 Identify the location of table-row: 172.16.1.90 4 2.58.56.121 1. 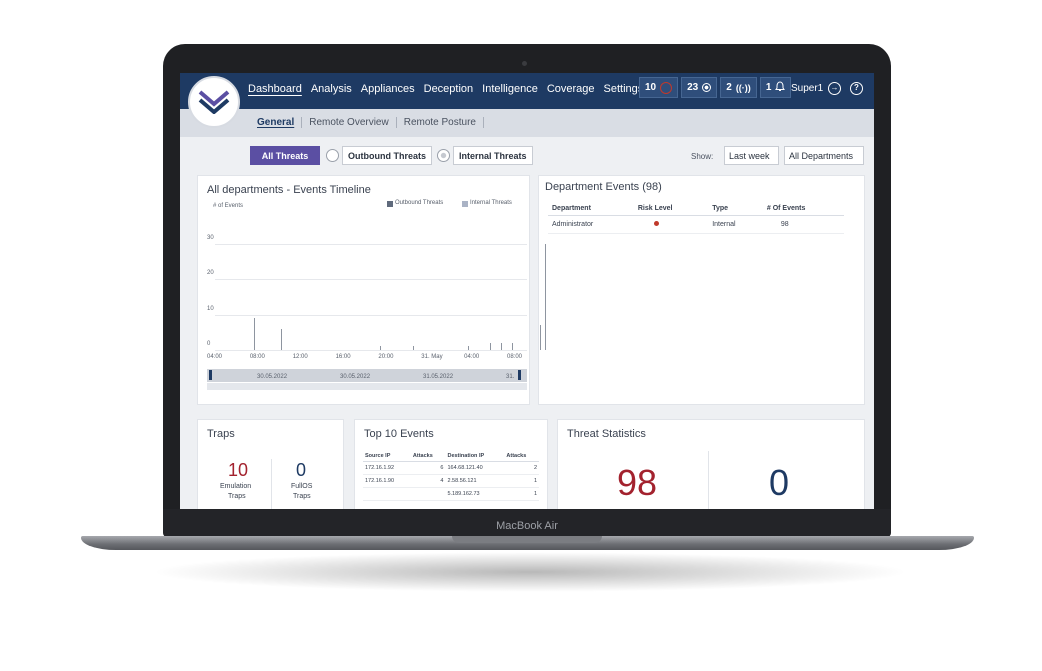
(451, 481).